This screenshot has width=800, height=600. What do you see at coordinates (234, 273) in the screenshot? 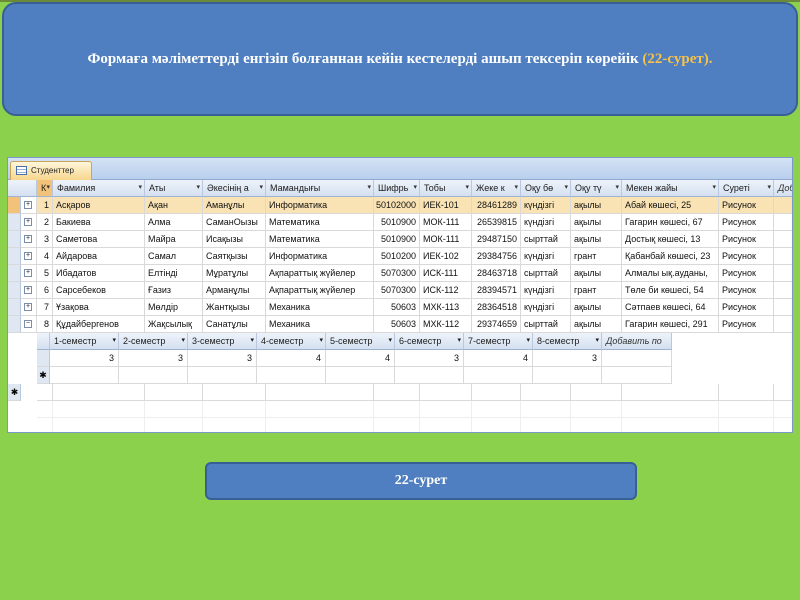
I see `table-cell: Мұратұлы` at bounding box center [234, 273].